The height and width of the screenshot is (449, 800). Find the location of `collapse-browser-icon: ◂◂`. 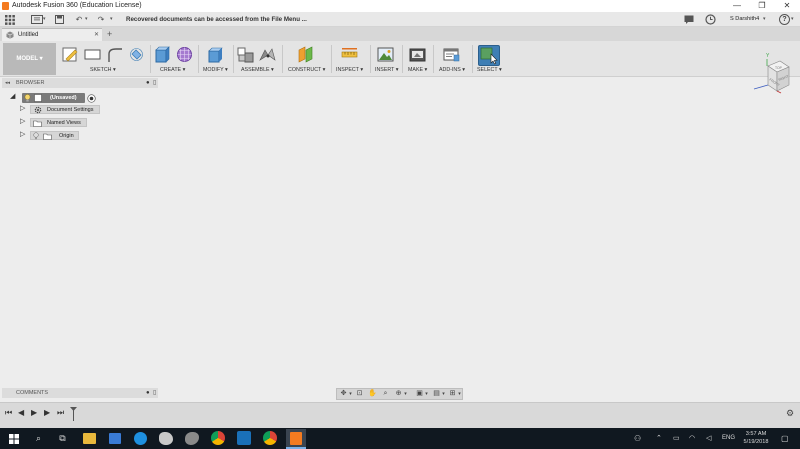

collapse-browser-icon: ◂◂ is located at coordinates (7, 83).